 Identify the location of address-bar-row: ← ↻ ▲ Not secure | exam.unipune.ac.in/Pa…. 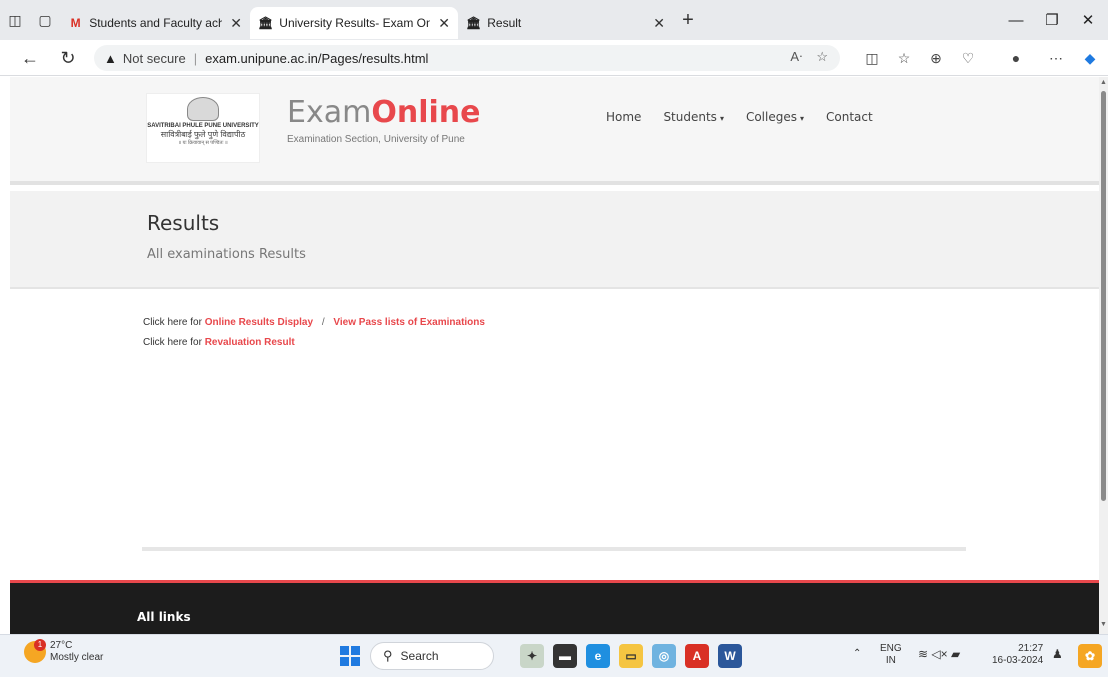
(554, 58).